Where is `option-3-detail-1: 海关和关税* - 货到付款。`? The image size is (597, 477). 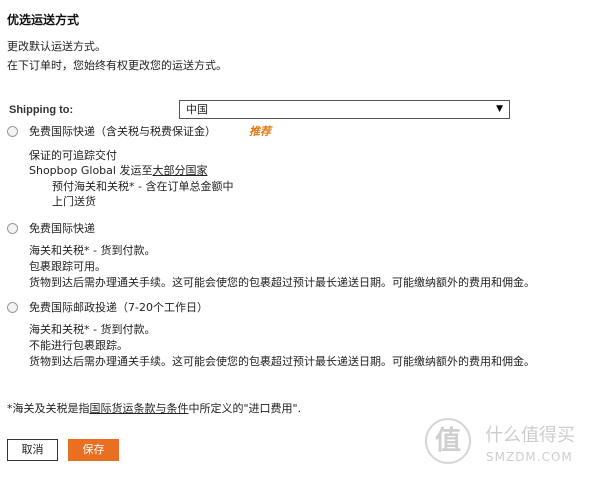 option-3-detail-1: 海关和关税* - 货到付款。 is located at coordinates (92, 329).